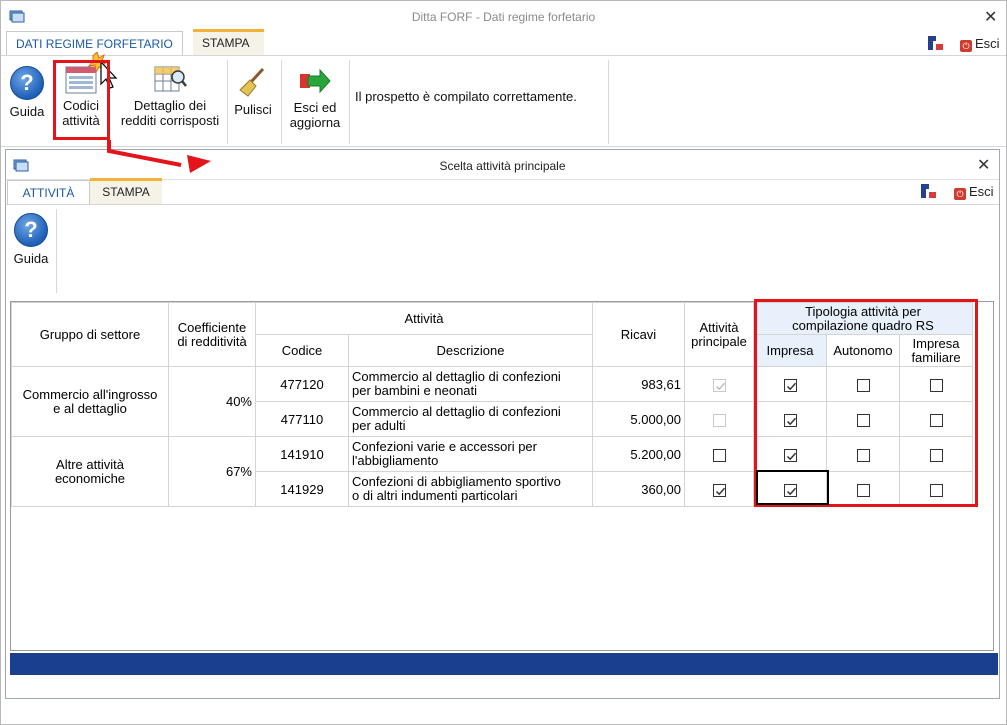 This screenshot has width=1007, height=725. What do you see at coordinates (638, 454) in the screenshot?
I see `ricavi-cell: 5.200,00` at bounding box center [638, 454].